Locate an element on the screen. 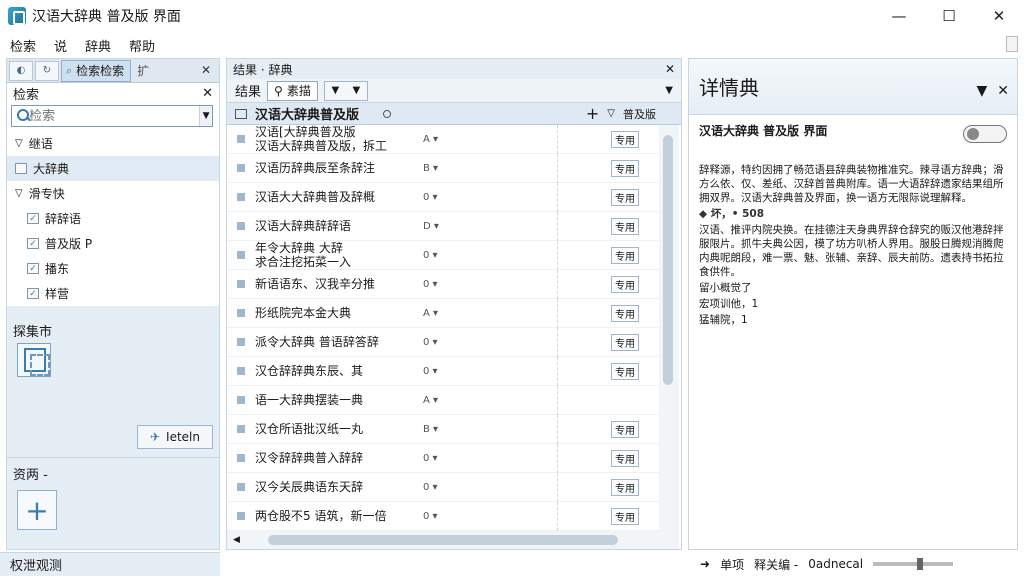  status-item-single: 单项 is located at coordinates (732, 564).